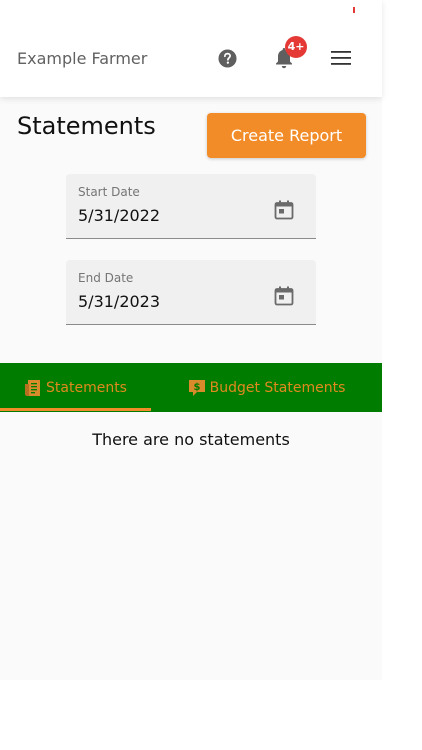  Describe the element at coordinates (191, 439) in the screenshot. I see `empty-state-message: There are no statements` at that location.